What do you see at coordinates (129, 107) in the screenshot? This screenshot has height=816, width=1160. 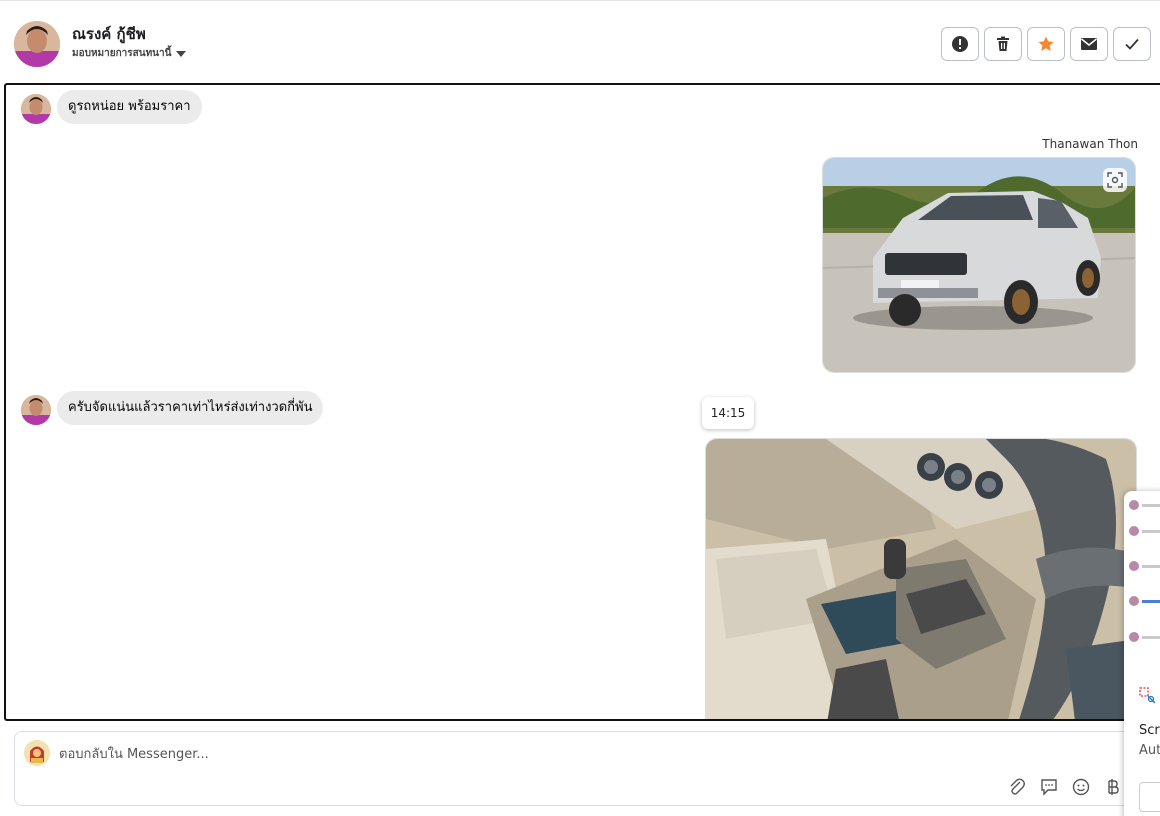 I see `message-bubble: ดูรถหน่อย พร้อมราคา` at bounding box center [129, 107].